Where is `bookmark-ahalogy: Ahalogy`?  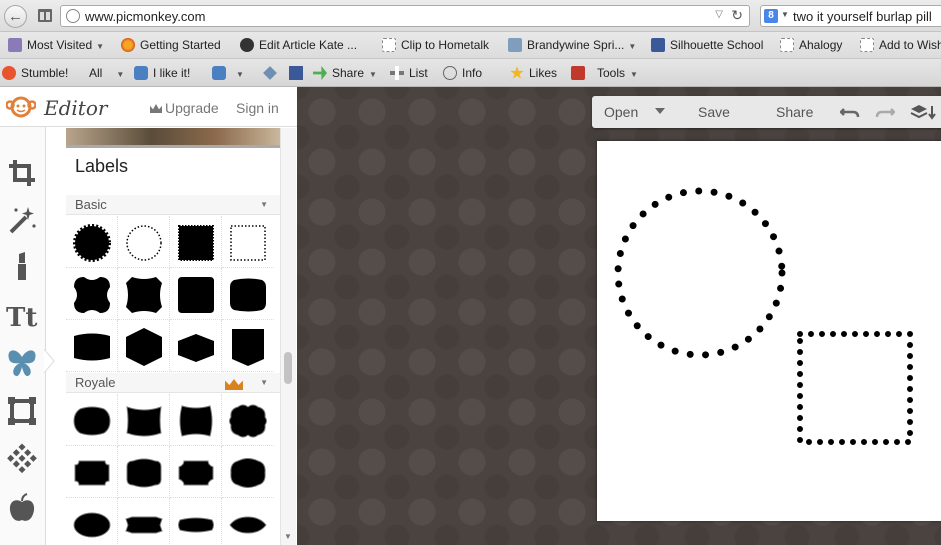 bookmark-ahalogy: Ahalogy is located at coordinates (811, 46).